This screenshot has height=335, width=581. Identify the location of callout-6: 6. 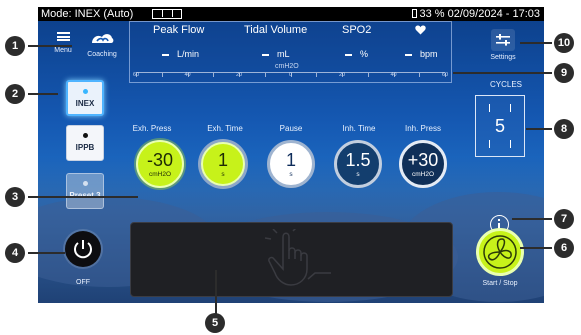
(564, 248).